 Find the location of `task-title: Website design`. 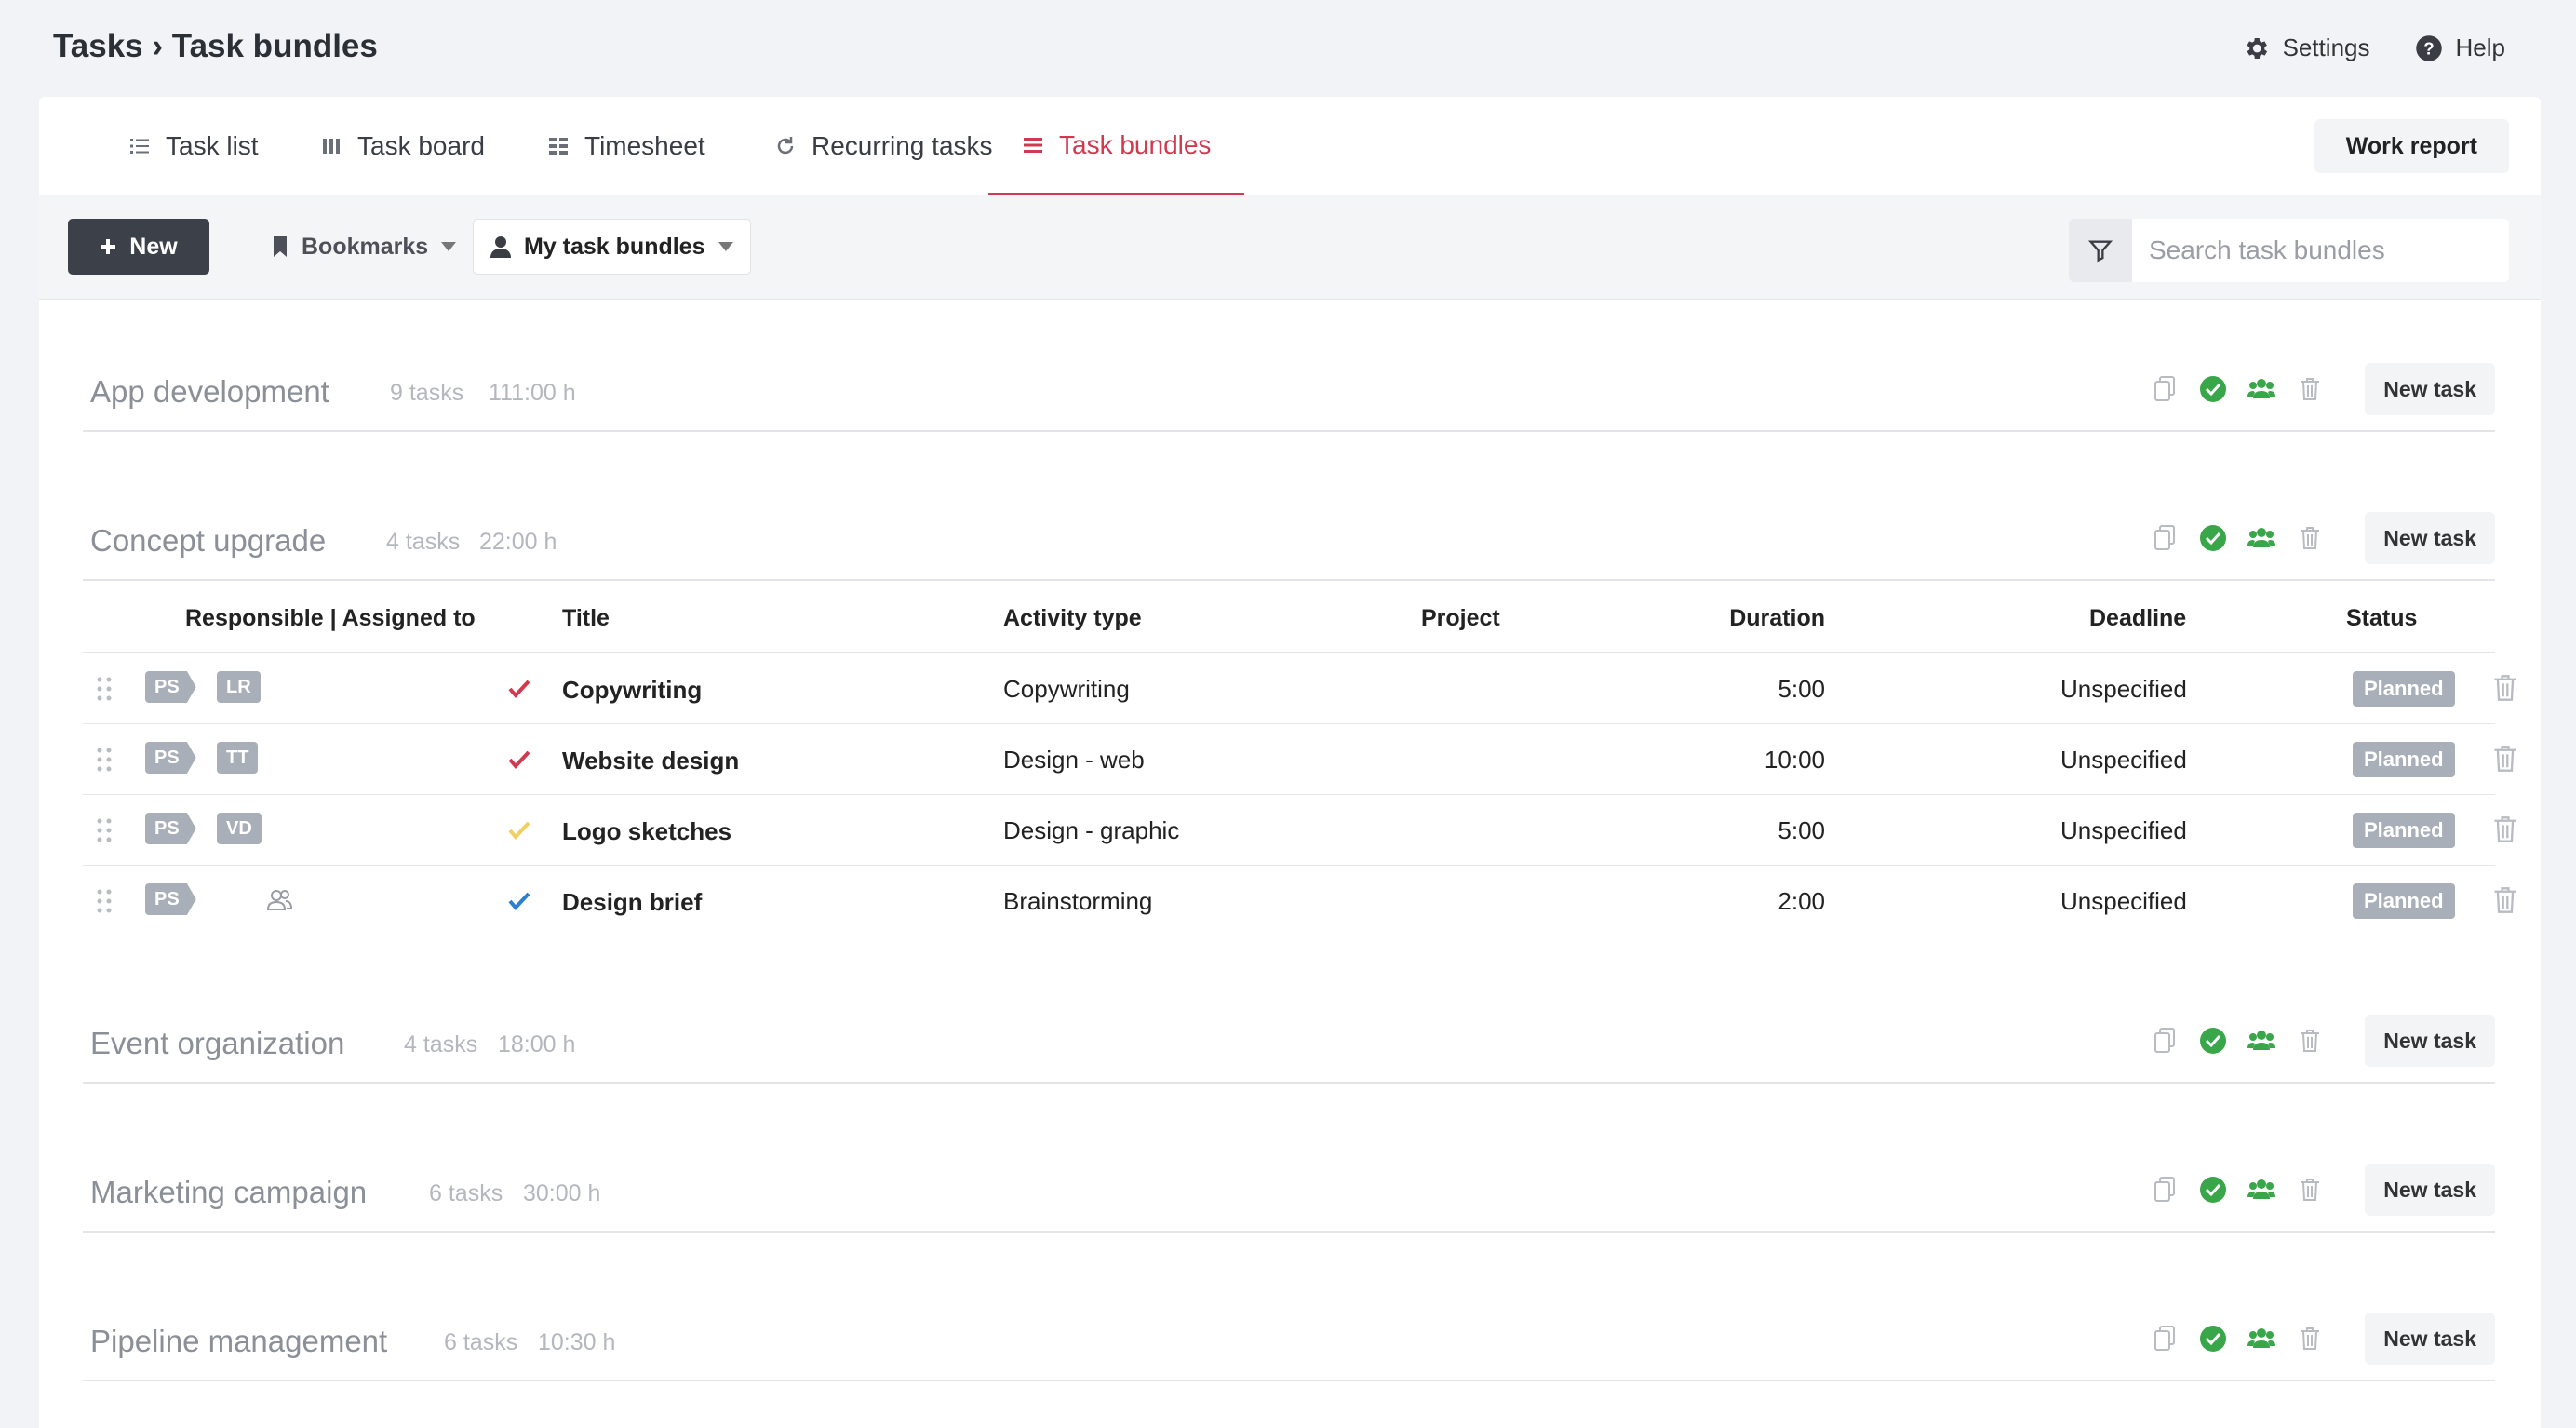

task-title: Website design is located at coordinates (650, 761).